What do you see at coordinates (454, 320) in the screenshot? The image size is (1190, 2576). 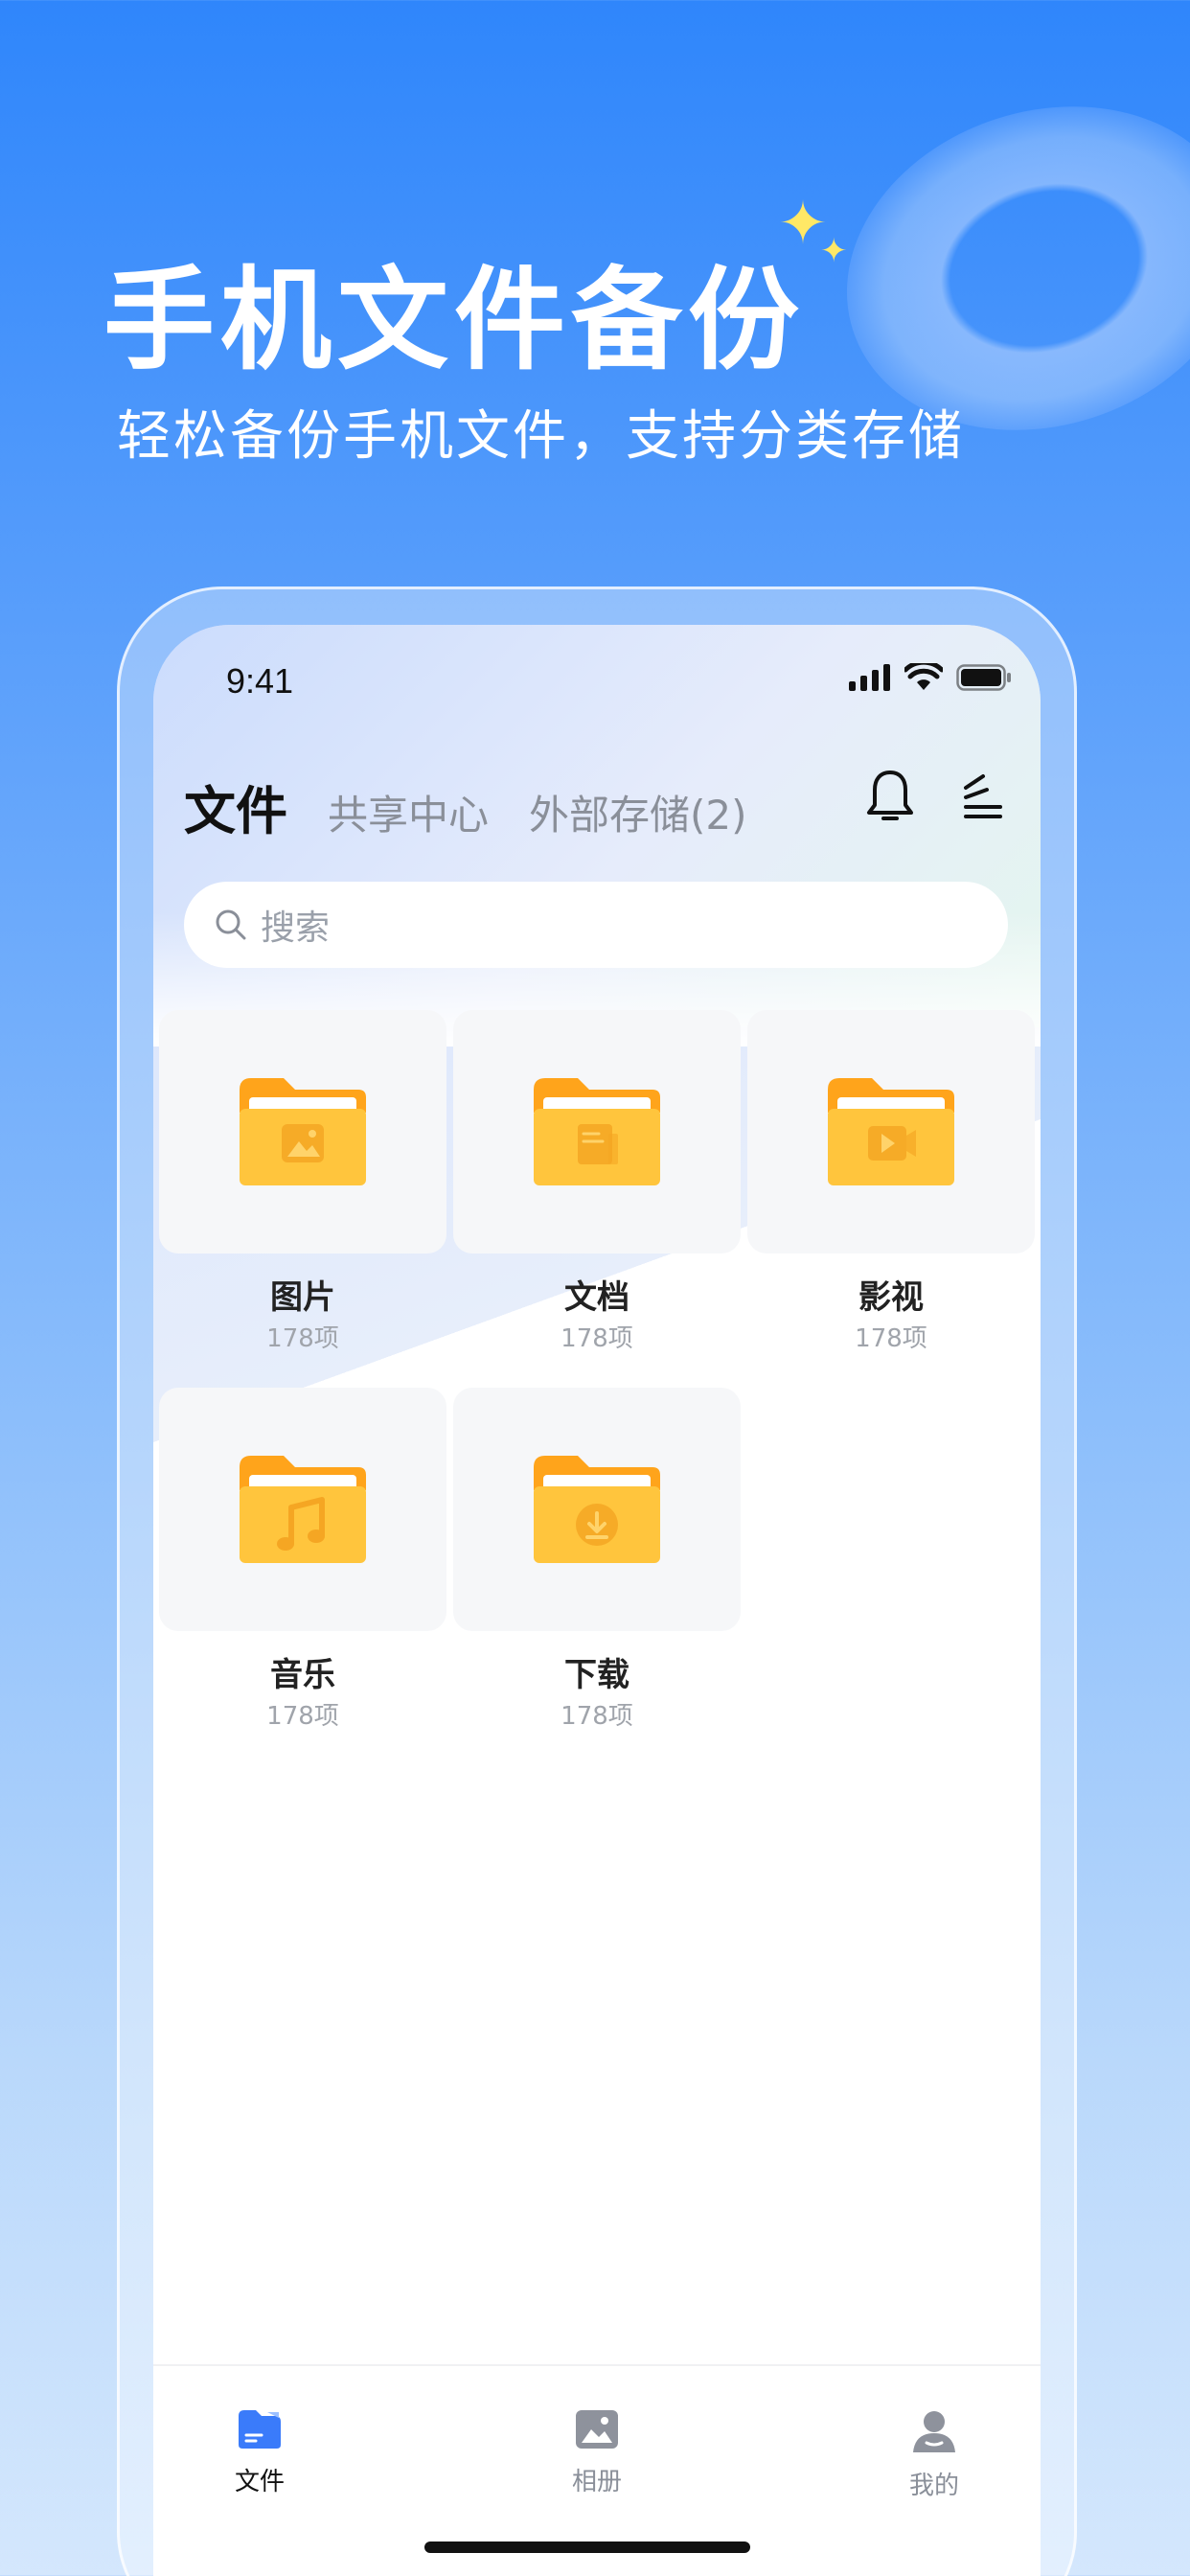 I see `promo-title: 手机文件备份` at bounding box center [454, 320].